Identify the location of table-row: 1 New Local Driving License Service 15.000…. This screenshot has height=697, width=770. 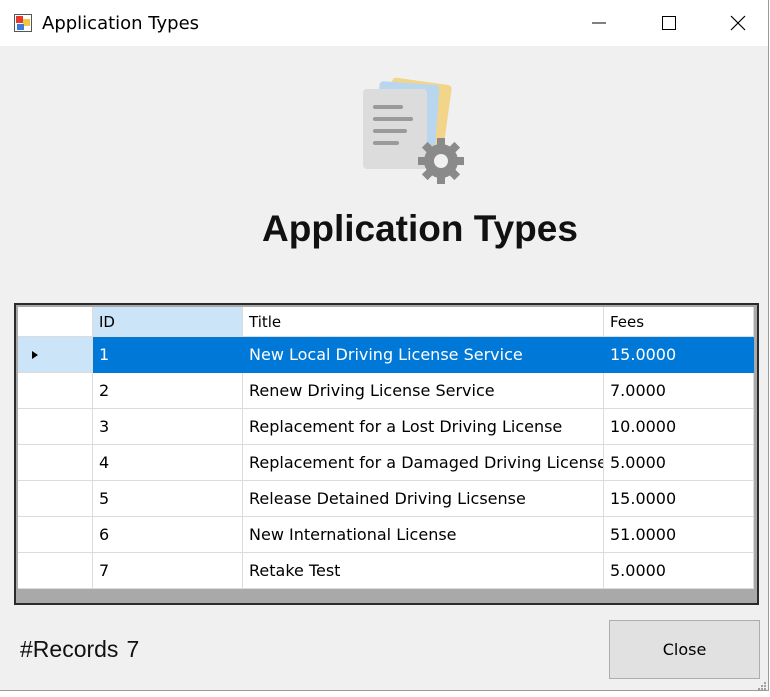
(386, 355).